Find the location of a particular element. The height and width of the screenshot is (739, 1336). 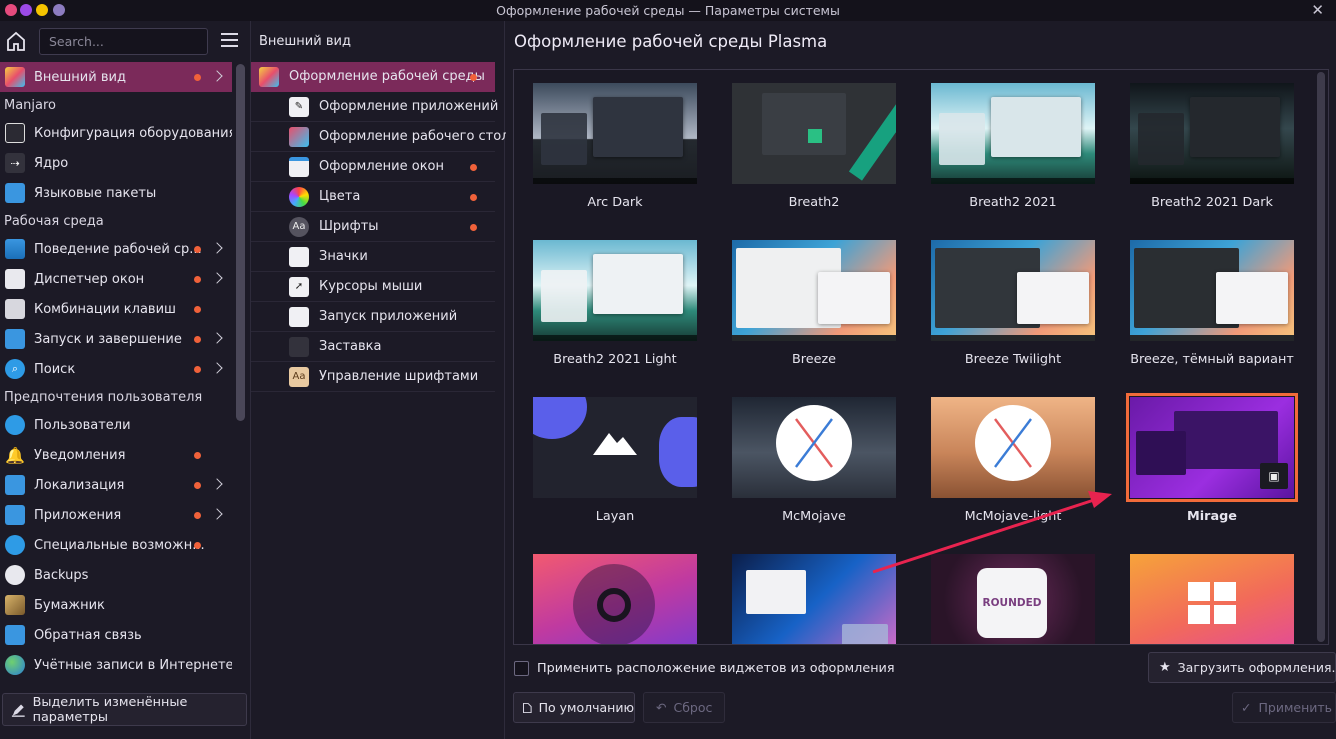

defaults-button: По умолчанию is located at coordinates (574, 707).